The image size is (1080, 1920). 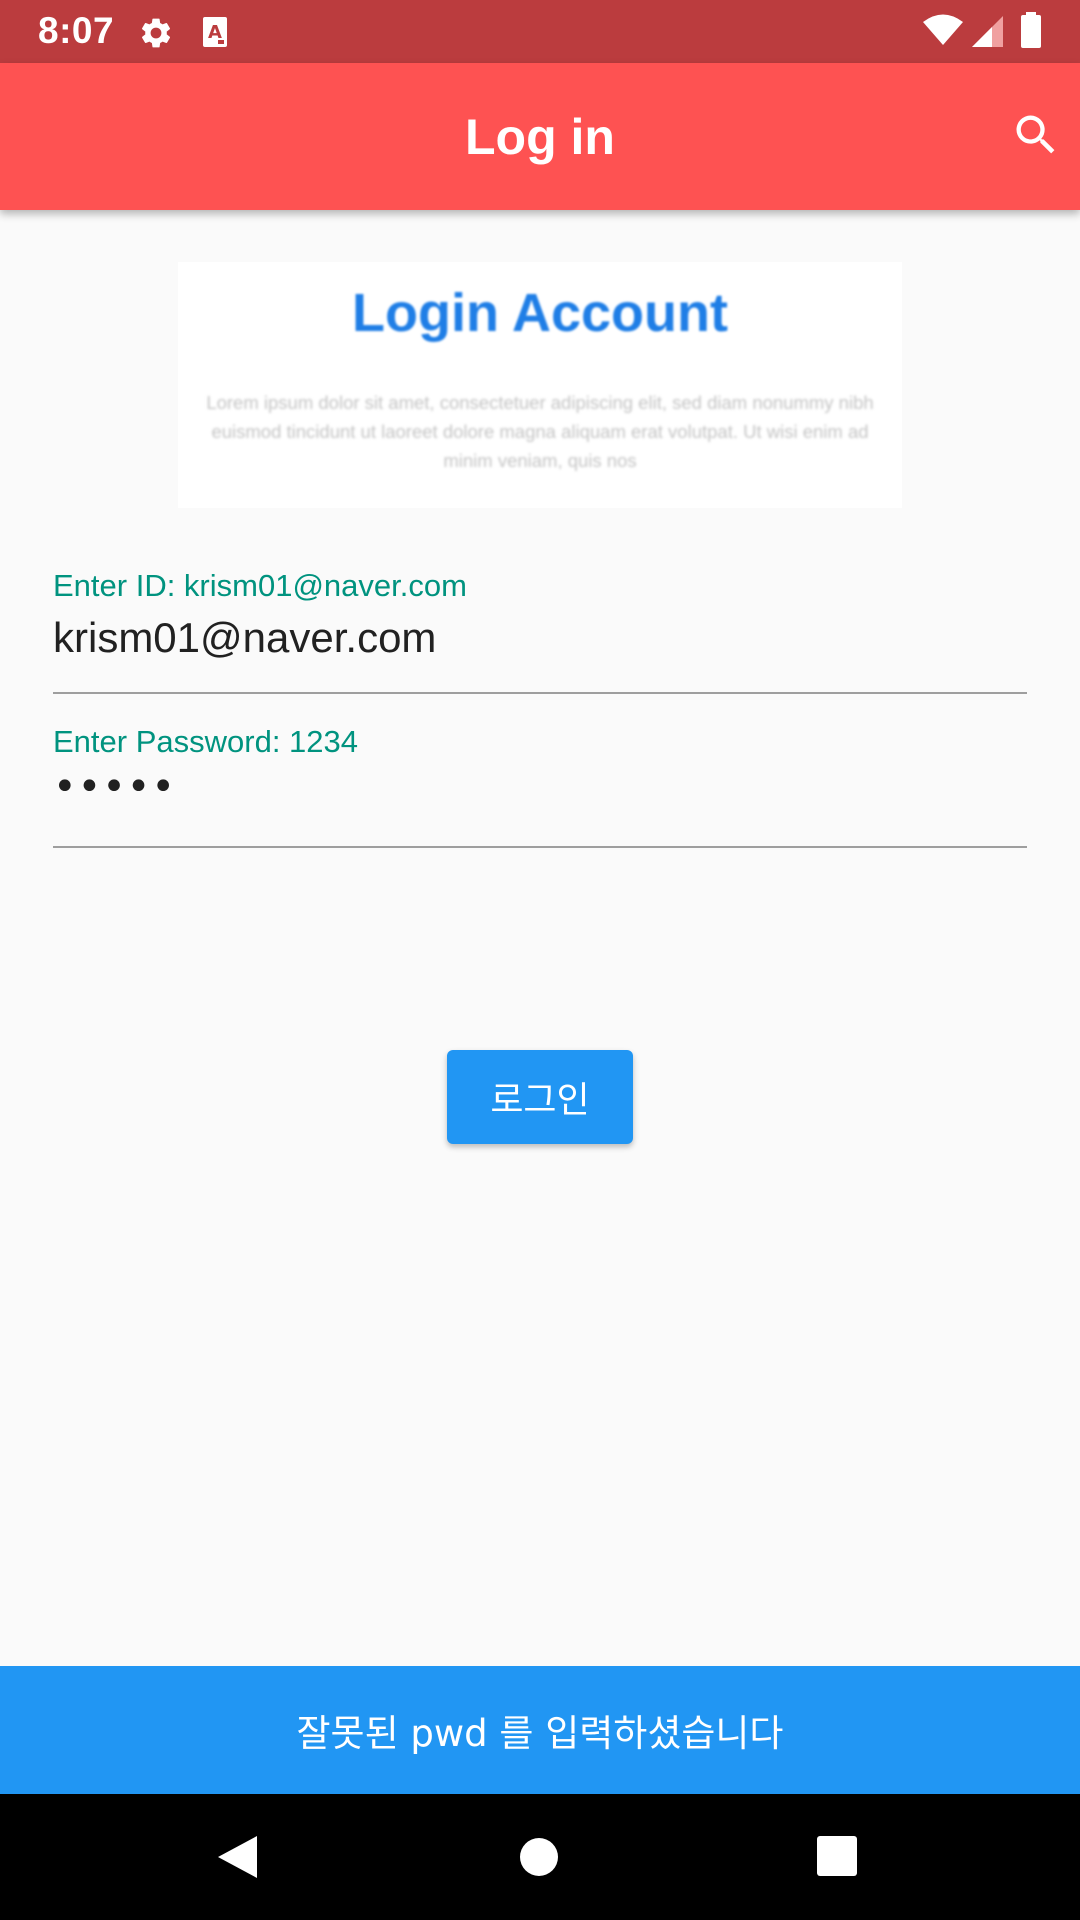 I want to click on signal-icon, so click(x=987, y=33).